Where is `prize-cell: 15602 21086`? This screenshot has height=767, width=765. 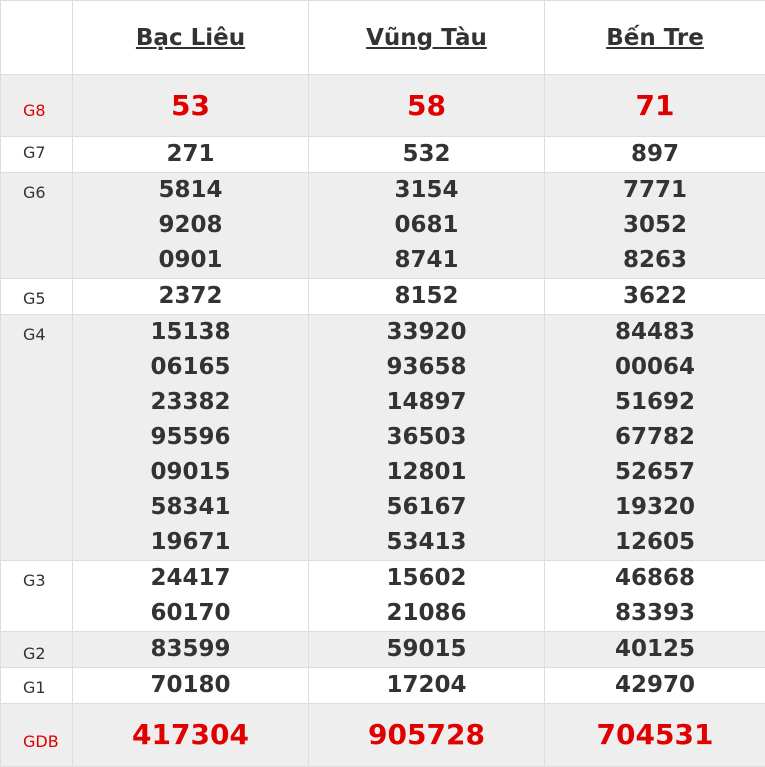 prize-cell: 15602 21086 is located at coordinates (427, 596).